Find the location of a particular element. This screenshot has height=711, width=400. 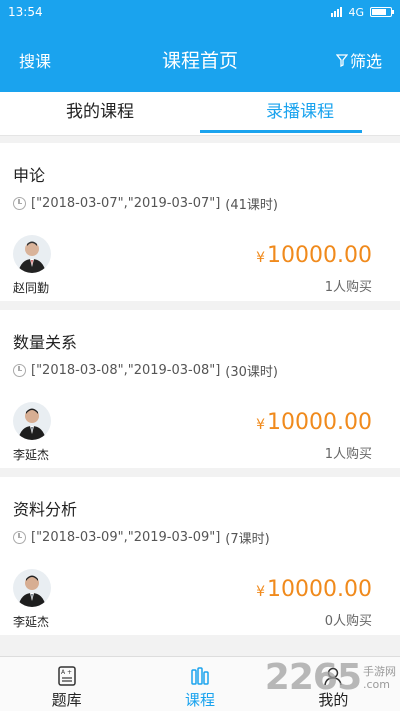

course-name: 申论 is located at coordinates (29, 175).